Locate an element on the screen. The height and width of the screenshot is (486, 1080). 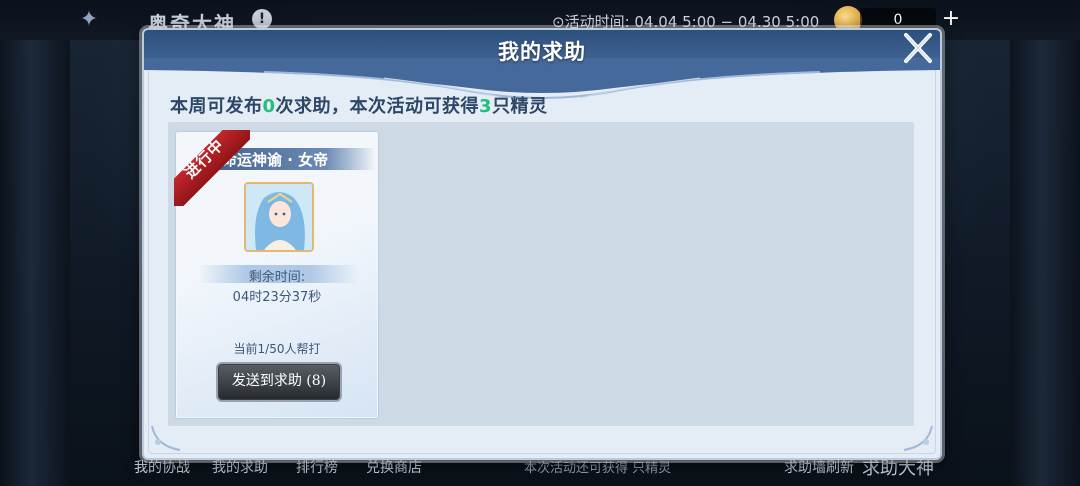
corner-ornament-left is located at coordinates (166, 438).